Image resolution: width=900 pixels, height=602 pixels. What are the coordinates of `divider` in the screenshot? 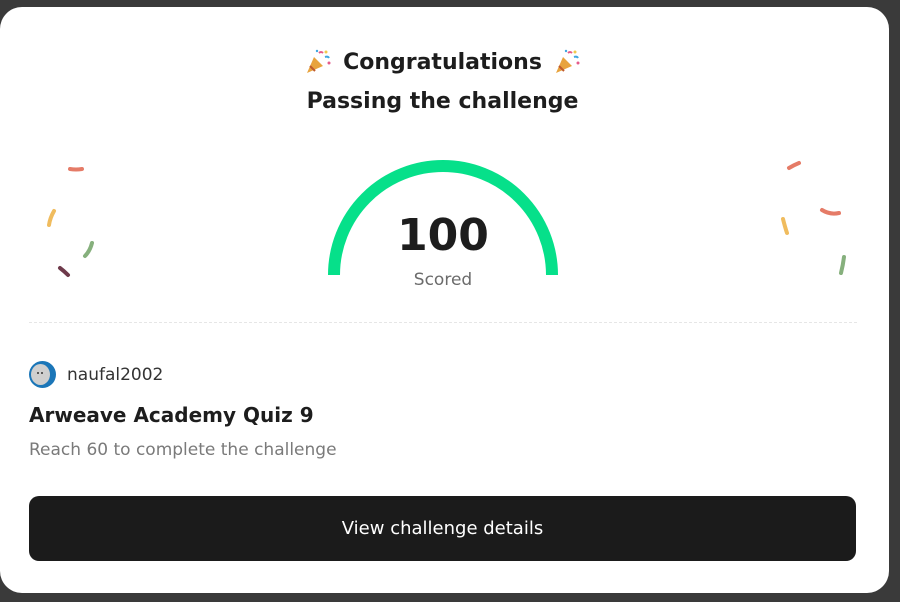 It's located at (443, 322).